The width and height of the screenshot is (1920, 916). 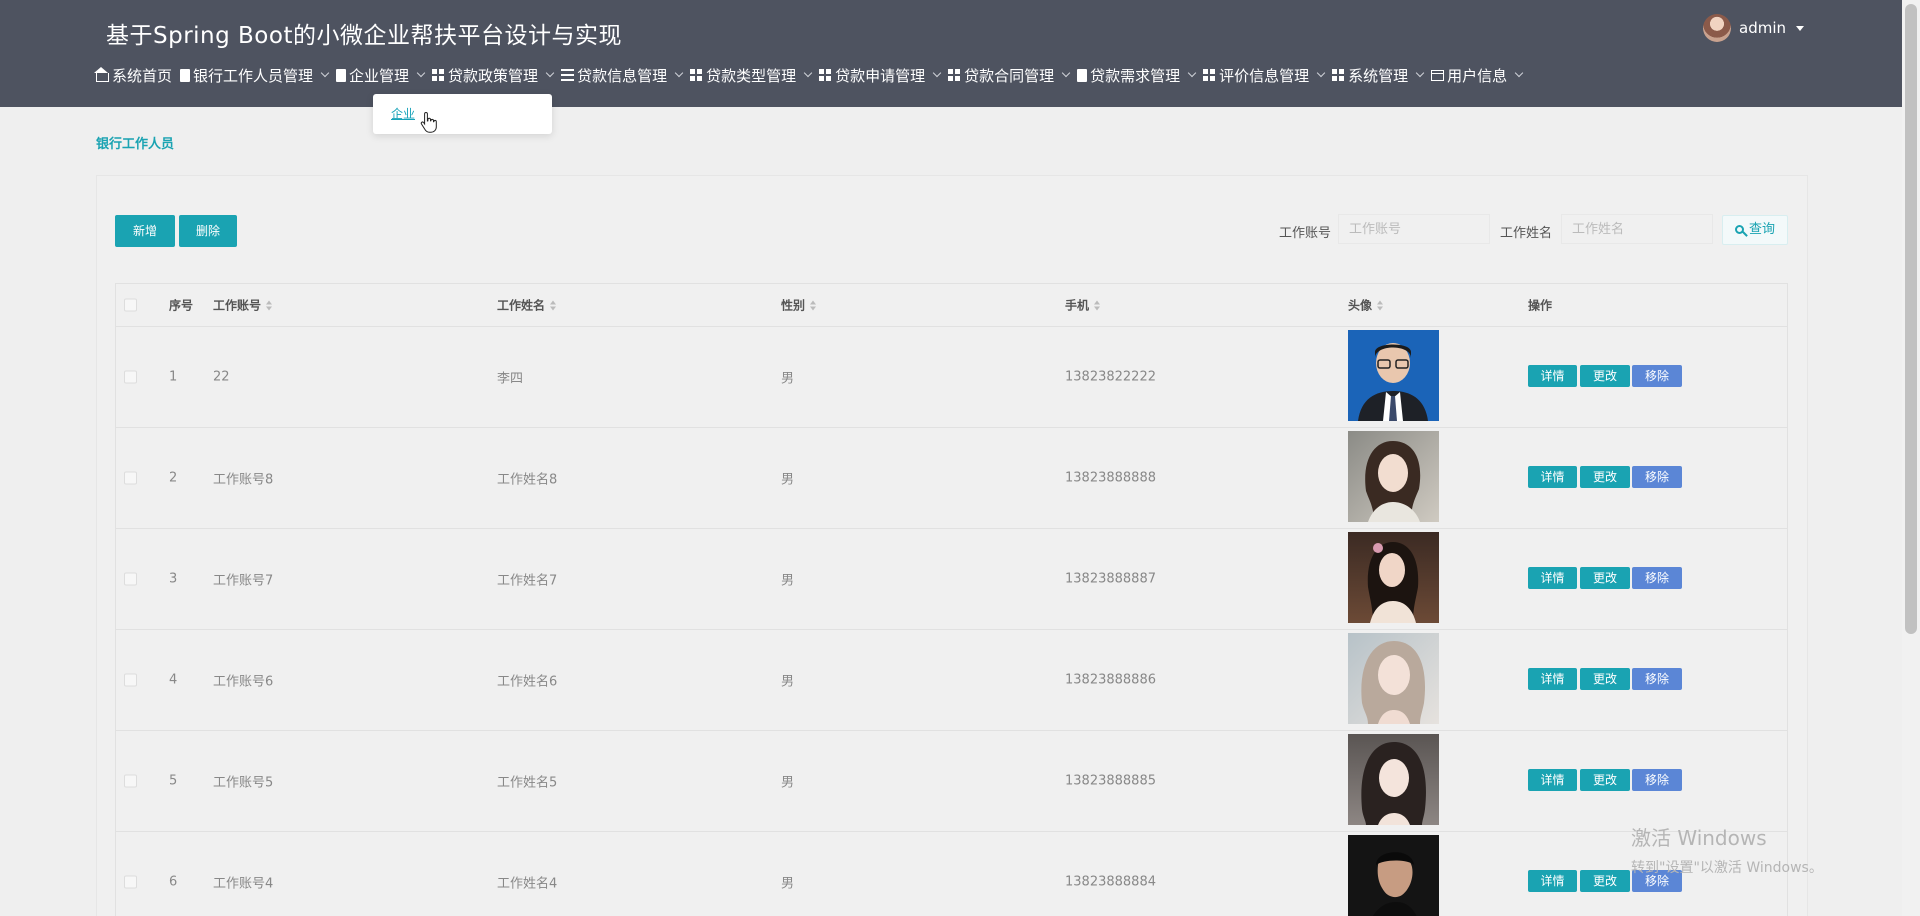 I want to click on nav-item-home: 系统首页, so click(x=133, y=75).